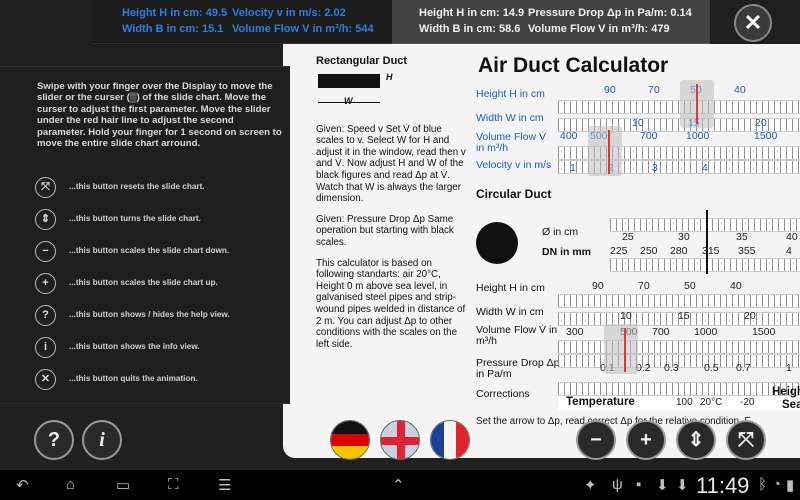  I want to click on pressure-num: 0.3, so click(671, 368).